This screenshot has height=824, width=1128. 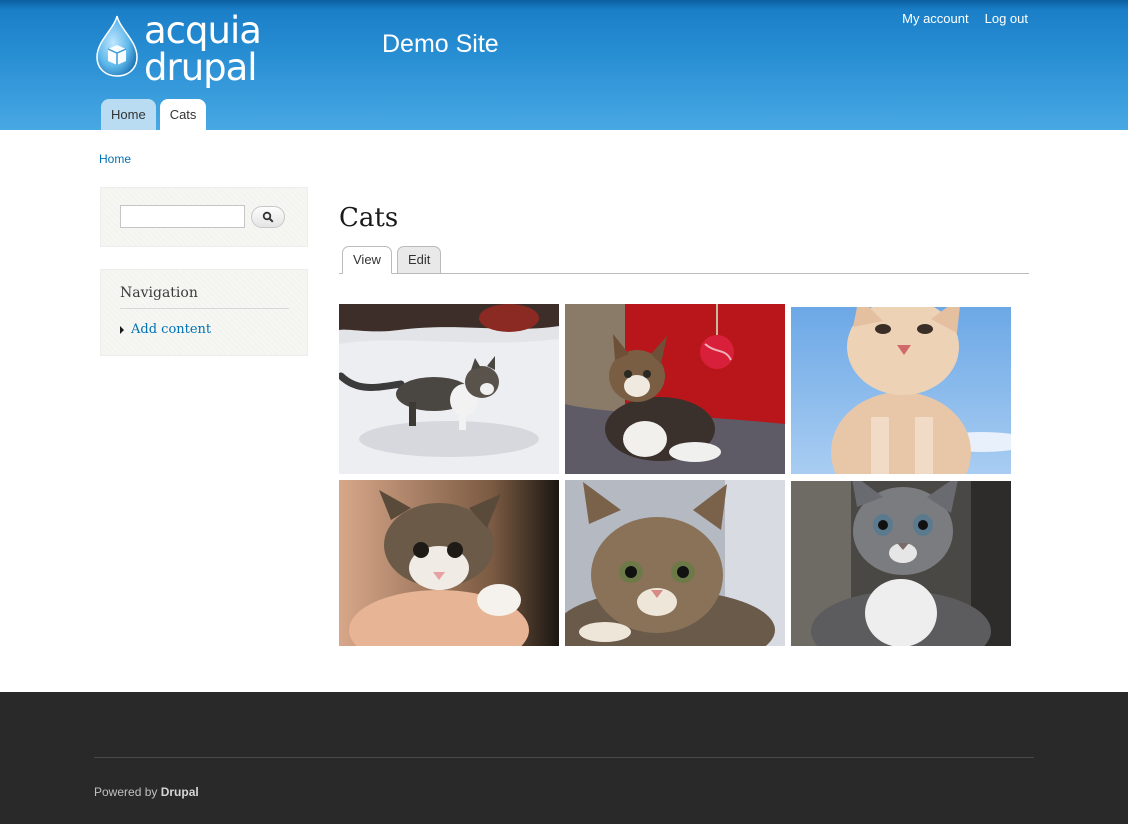 I want to click on main-menu: Home Cats, so click(x=154, y=114).